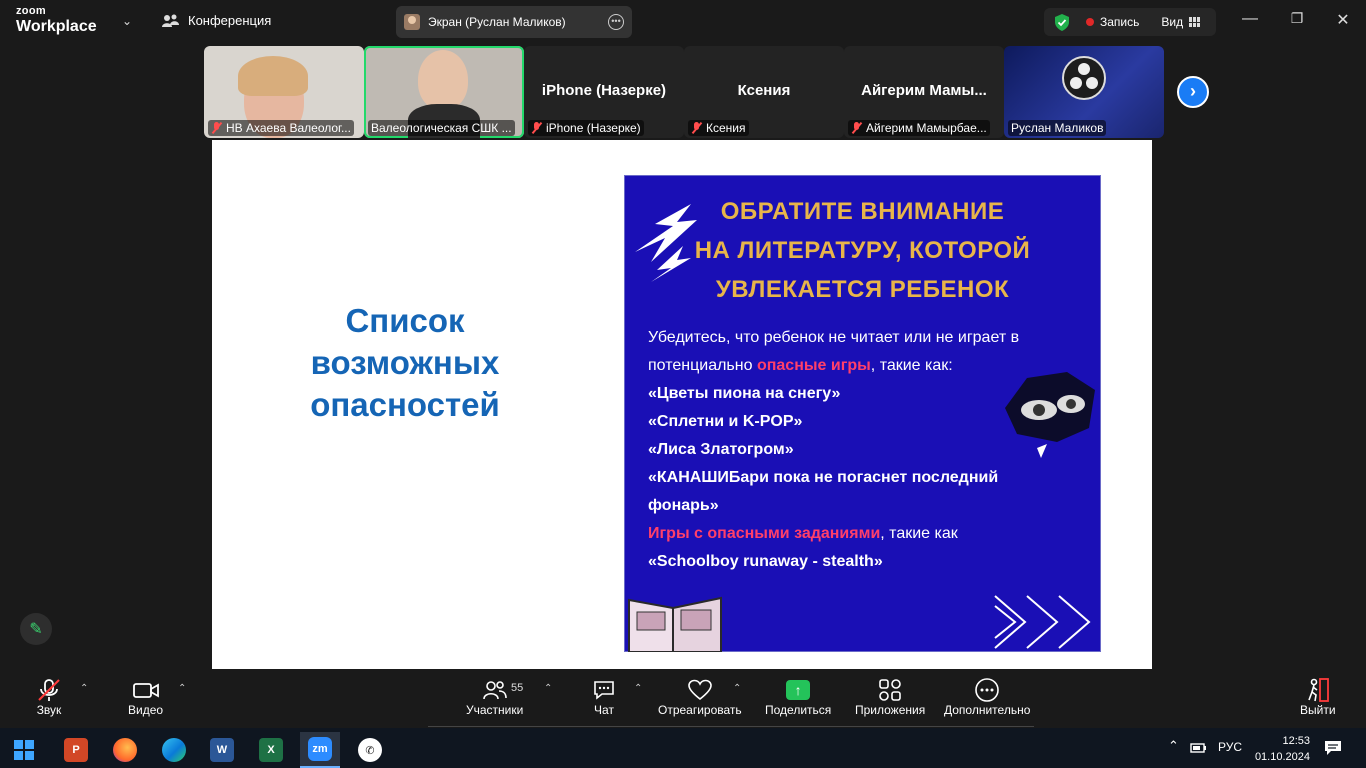 The height and width of the screenshot is (768, 1366). I want to click on sharing-label: Экран (Руслан Маликов), so click(497, 22).